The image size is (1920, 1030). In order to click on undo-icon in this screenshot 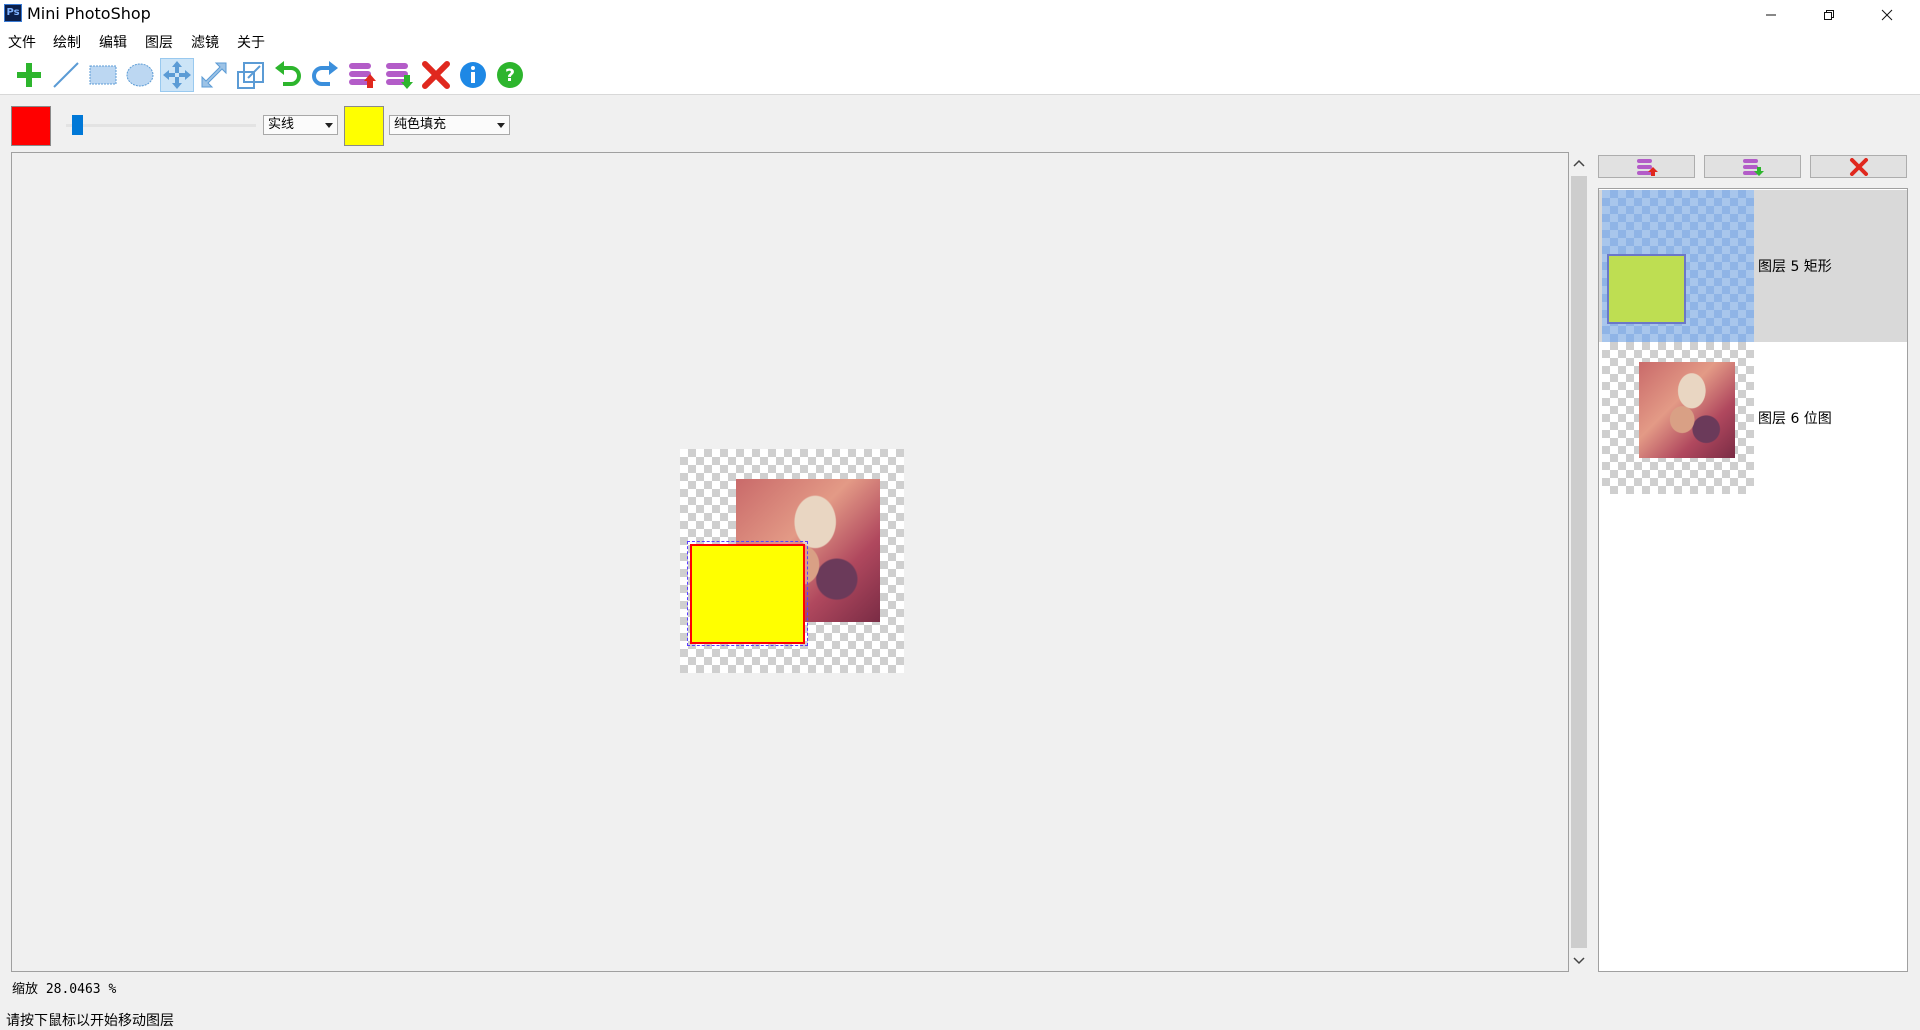, I will do `click(288, 73)`.